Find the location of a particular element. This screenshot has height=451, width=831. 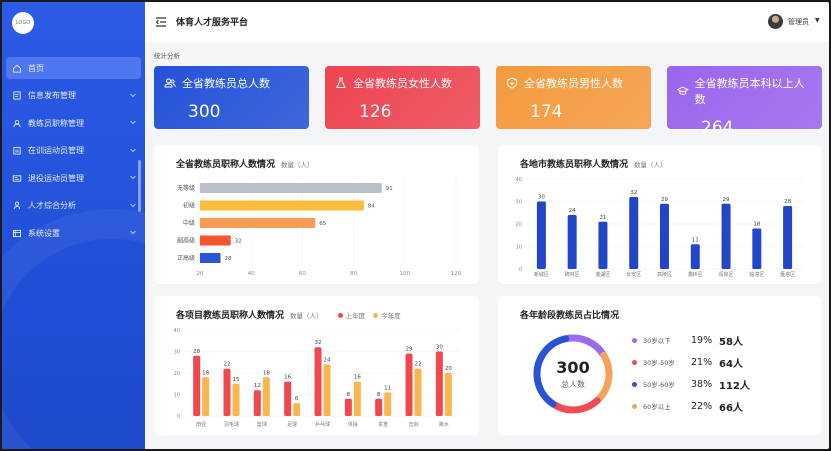

sidebar-scrollbar is located at coordinates (139, 186).